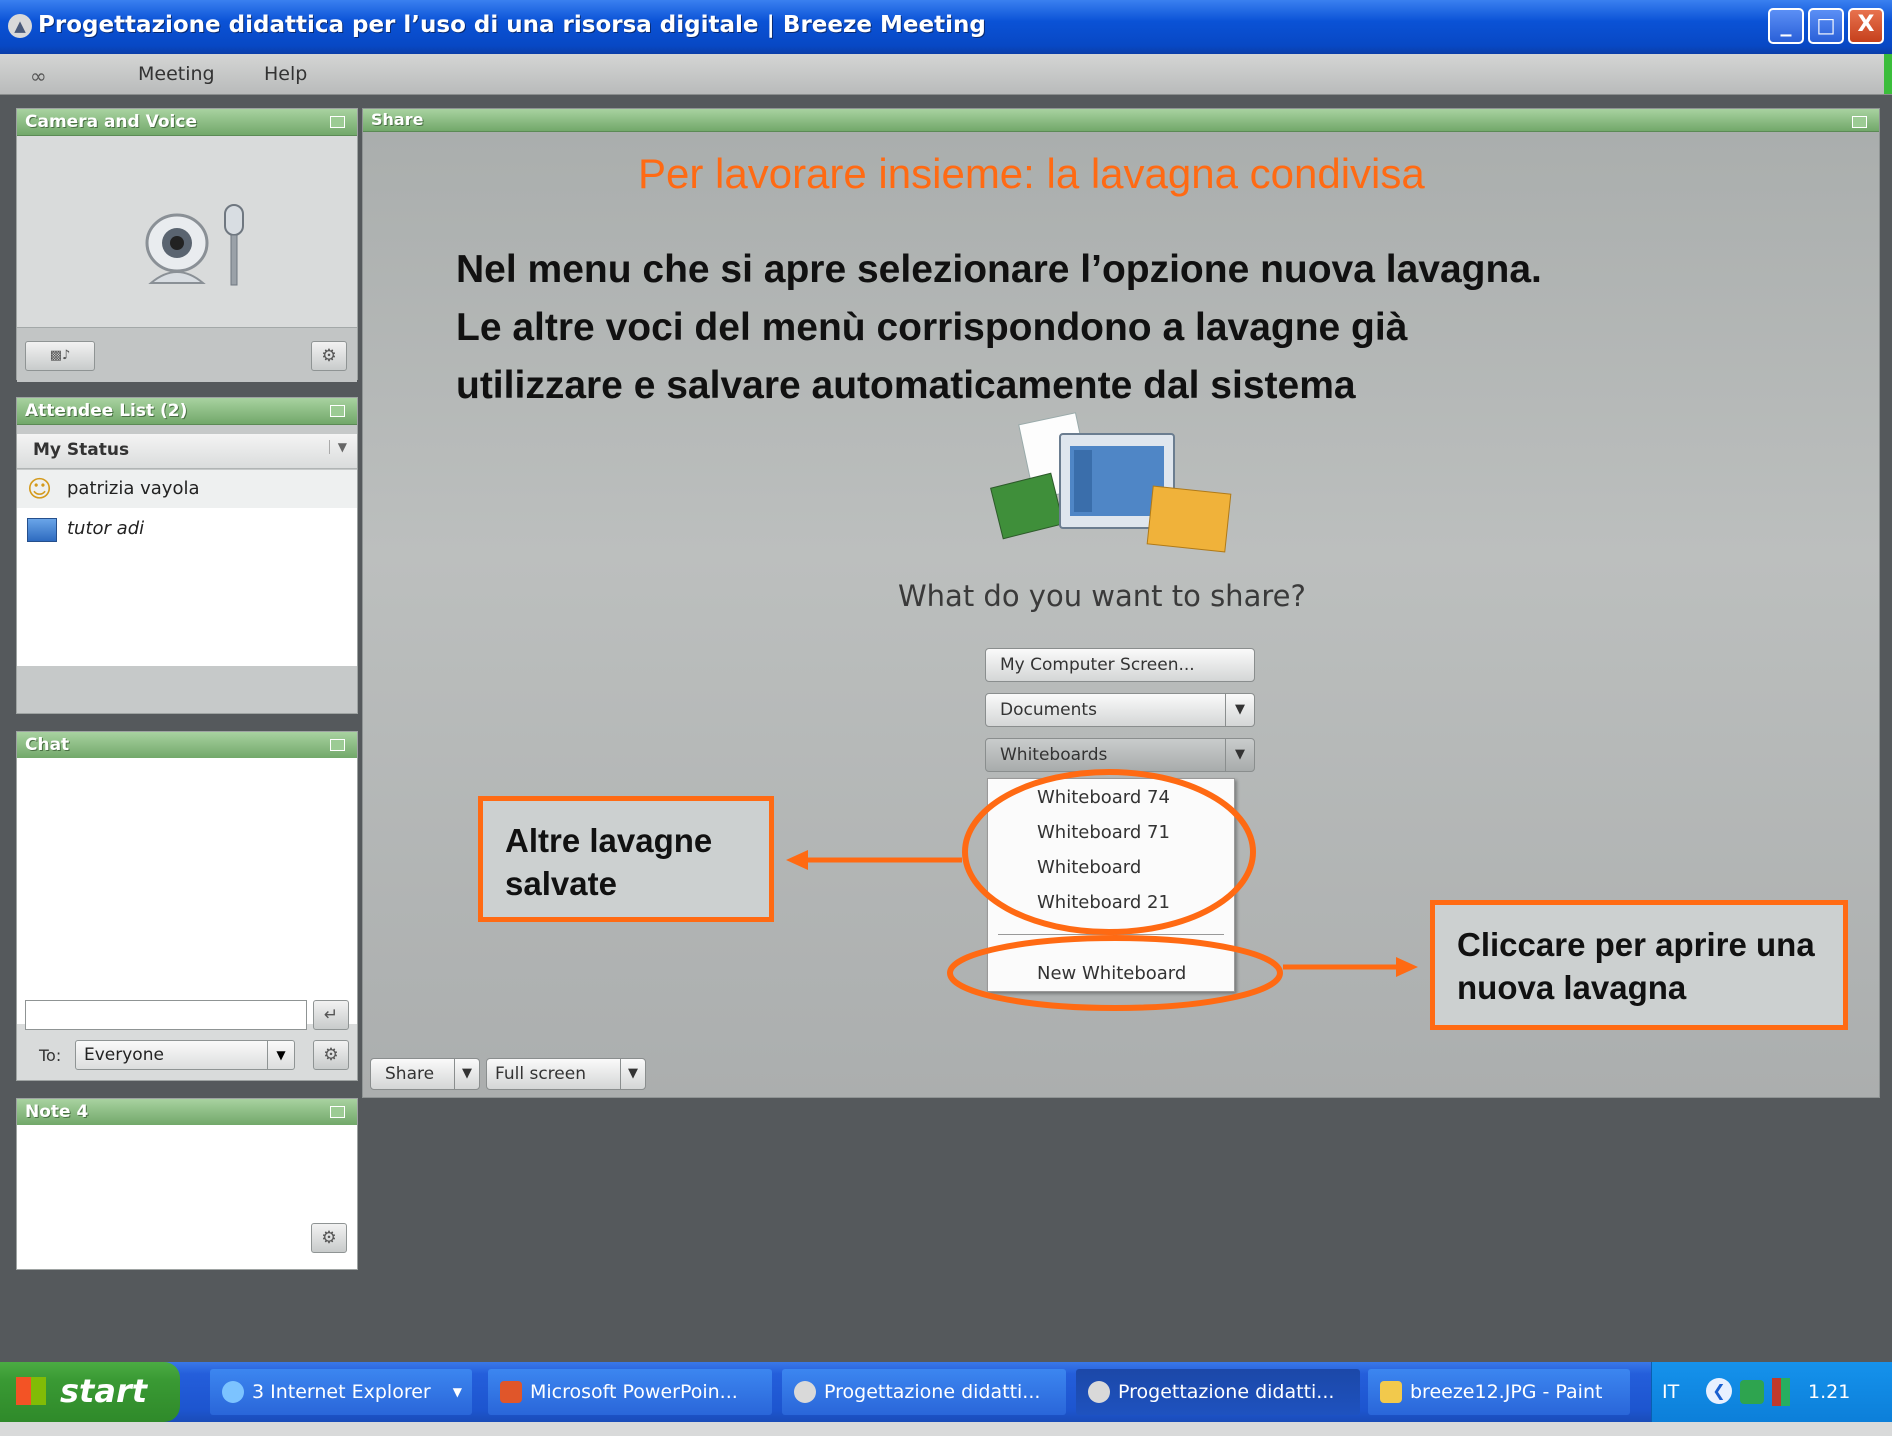 This screenshot has height=1436, width=1892. I want to click on start-button: start, so click(90, 1392).